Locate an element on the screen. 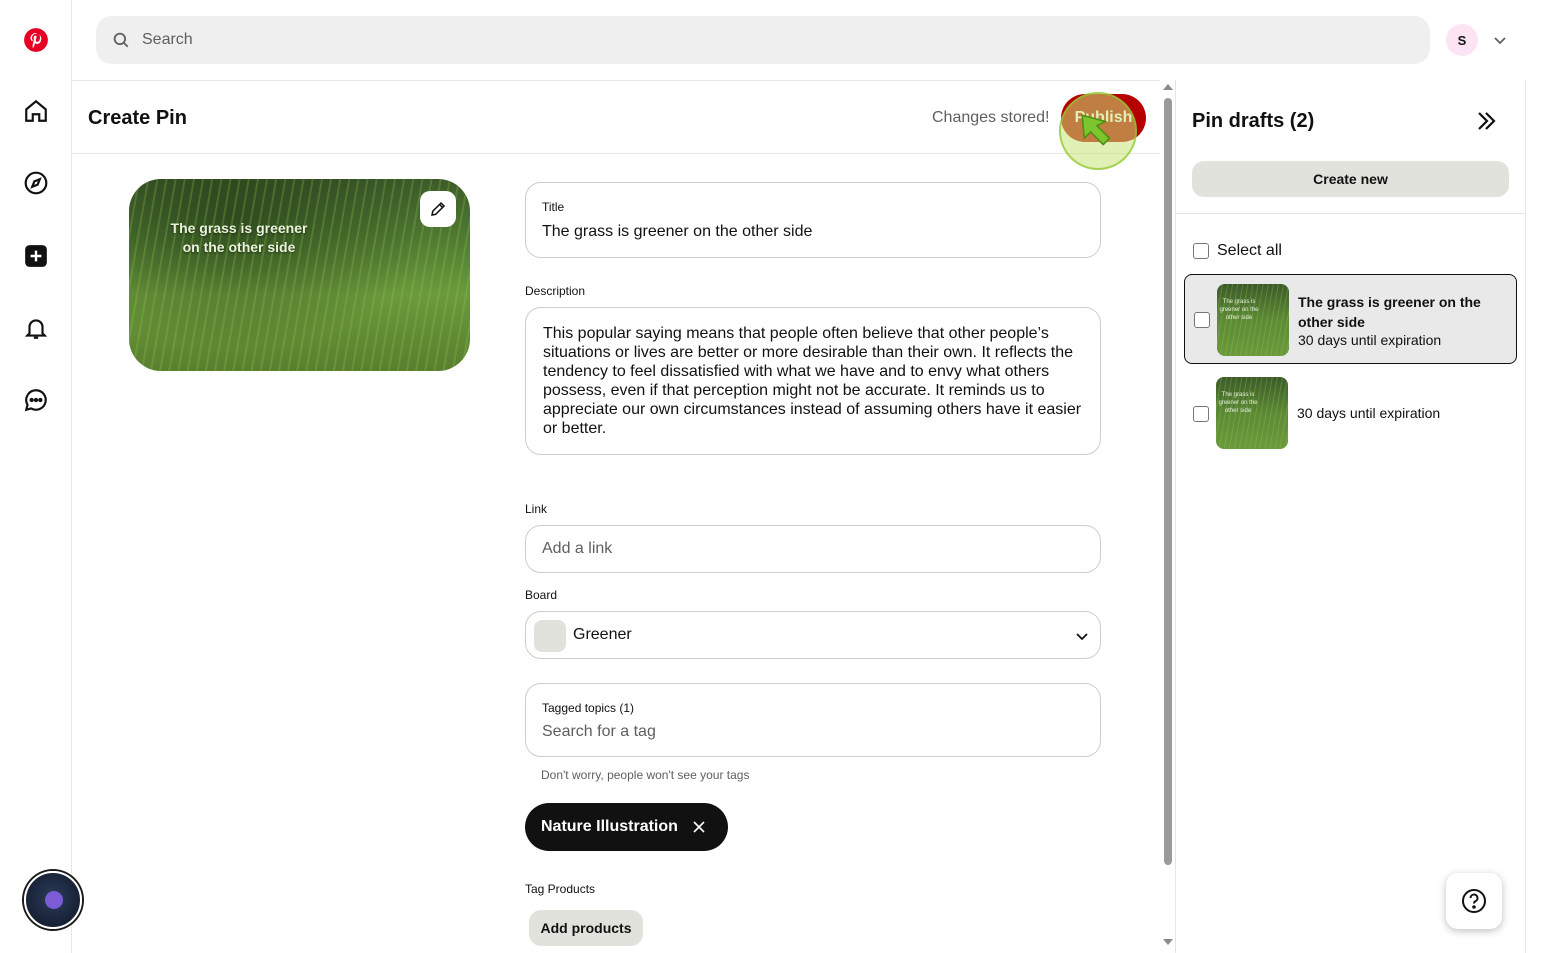 The height and width of the screenshot is (953, 1541). board-label: Board is located at coordinates (541, 595).